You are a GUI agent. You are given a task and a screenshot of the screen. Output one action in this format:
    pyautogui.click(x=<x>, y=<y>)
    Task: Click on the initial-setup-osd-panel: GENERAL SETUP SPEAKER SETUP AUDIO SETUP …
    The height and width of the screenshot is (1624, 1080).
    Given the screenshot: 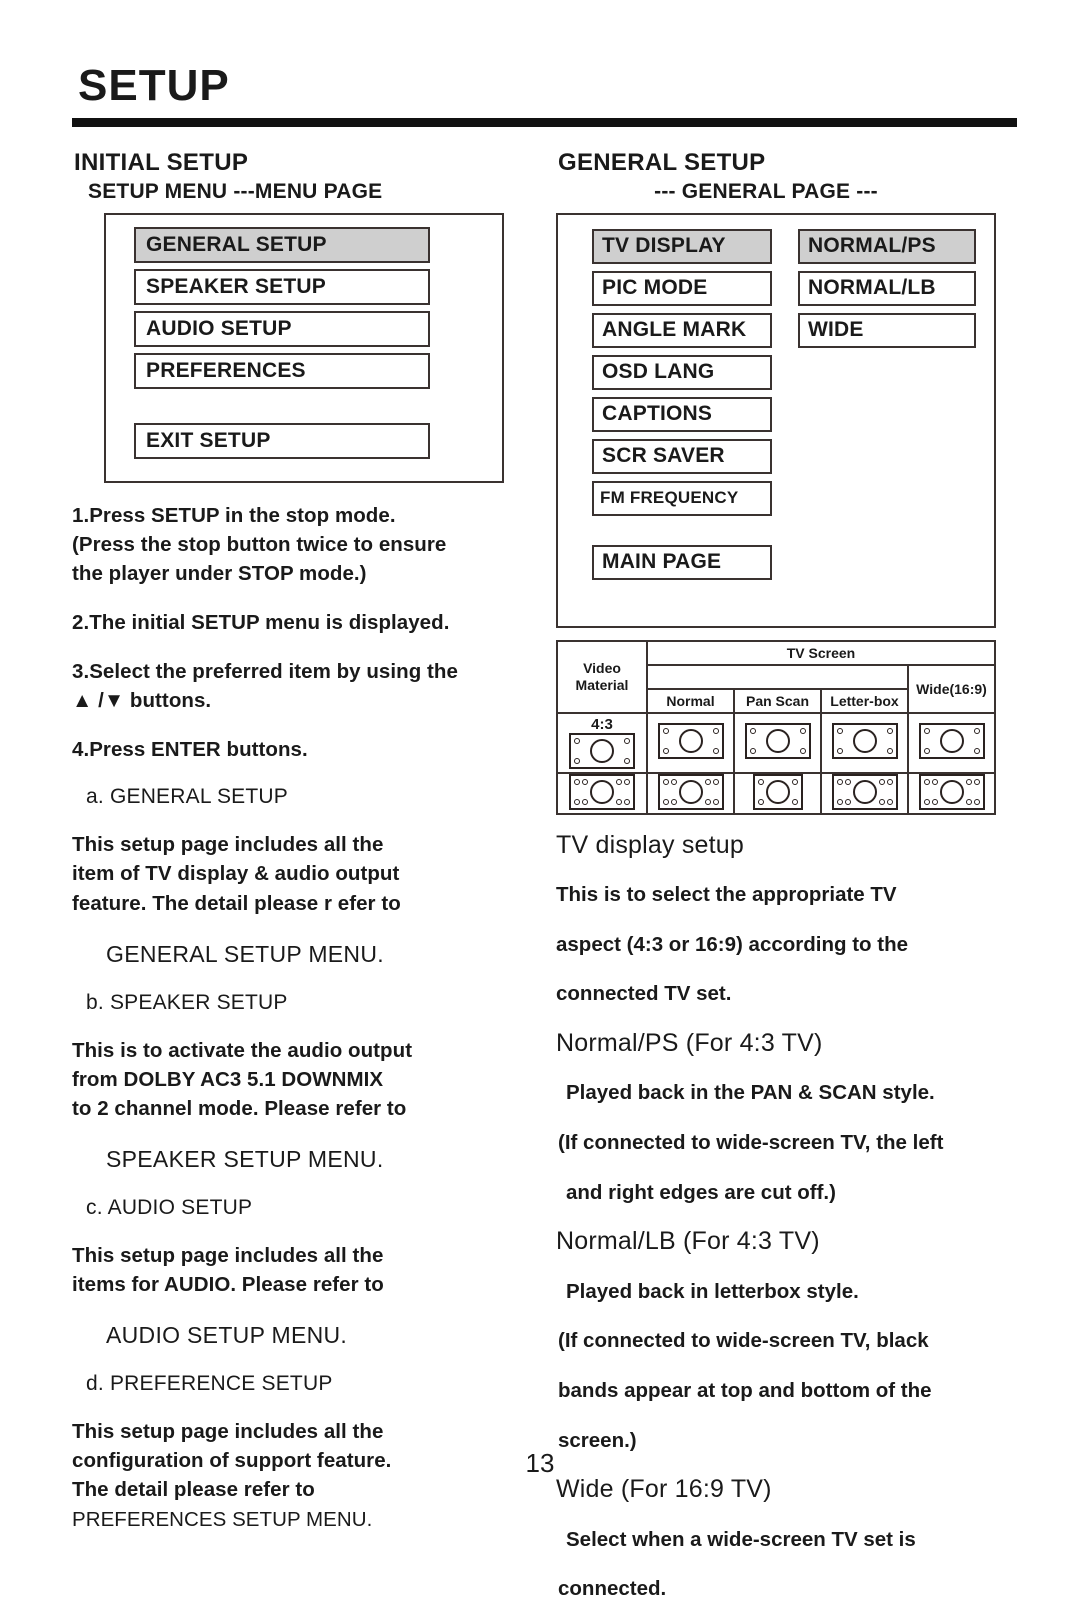 What is the action you would take?
    pyautogui.click(x=304, y=347)
    